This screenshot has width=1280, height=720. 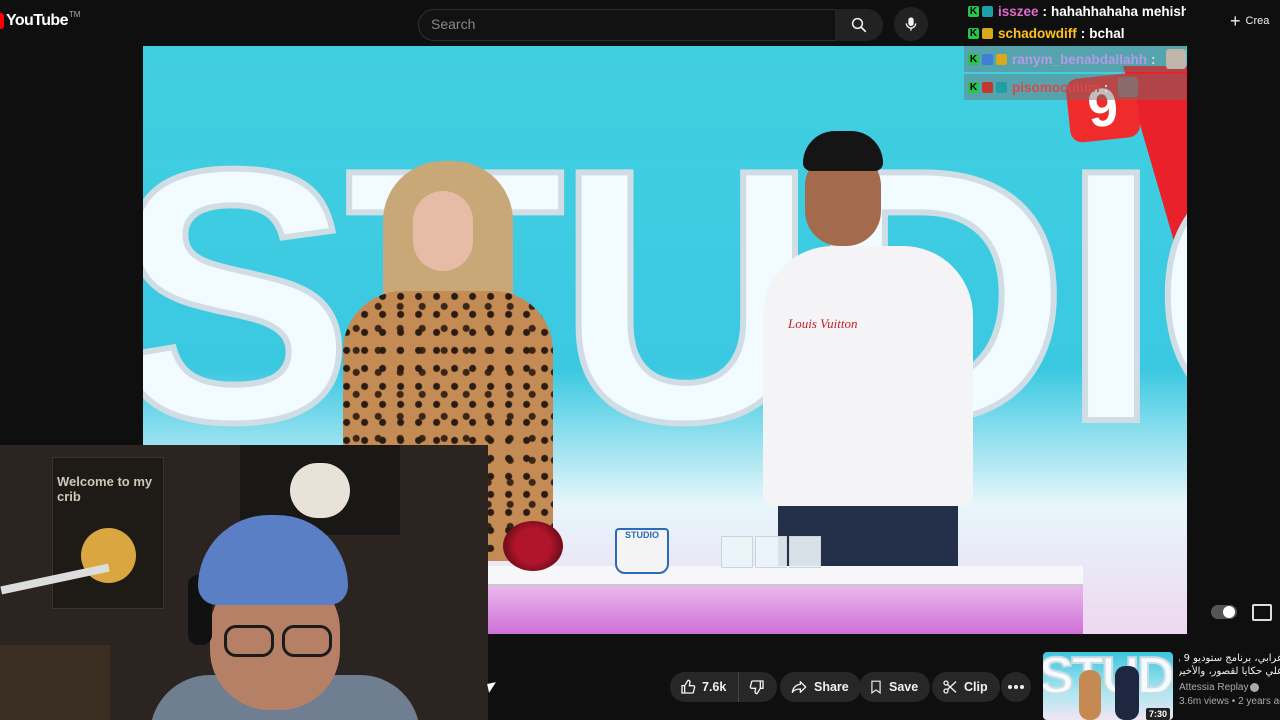 I want to click on more-horizontal-icon, so click(x=1016, y=687).